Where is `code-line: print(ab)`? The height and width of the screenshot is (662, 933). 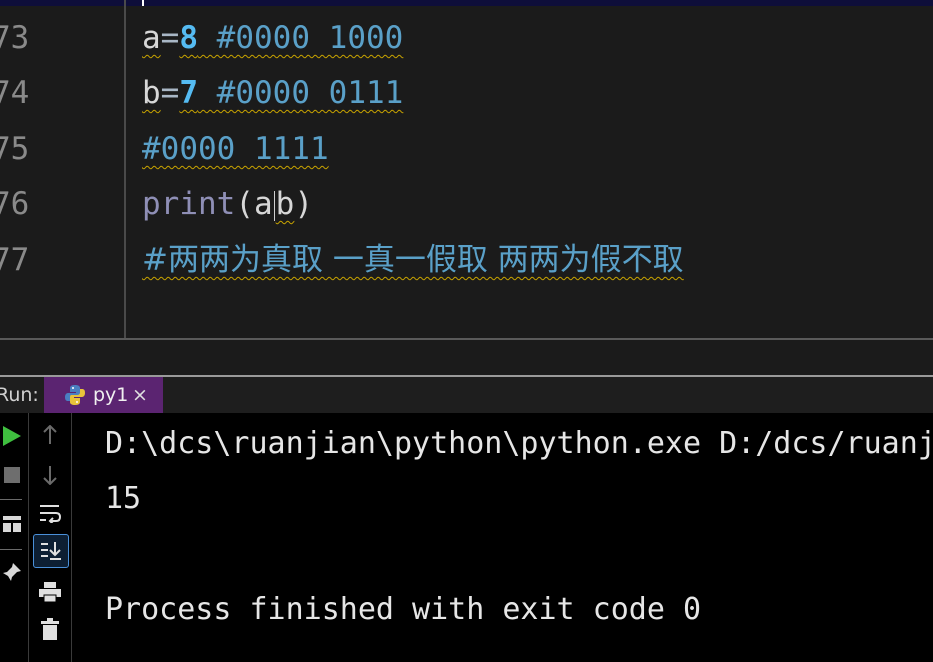 code-line: print(ab) is located at coordinates (227, 204).